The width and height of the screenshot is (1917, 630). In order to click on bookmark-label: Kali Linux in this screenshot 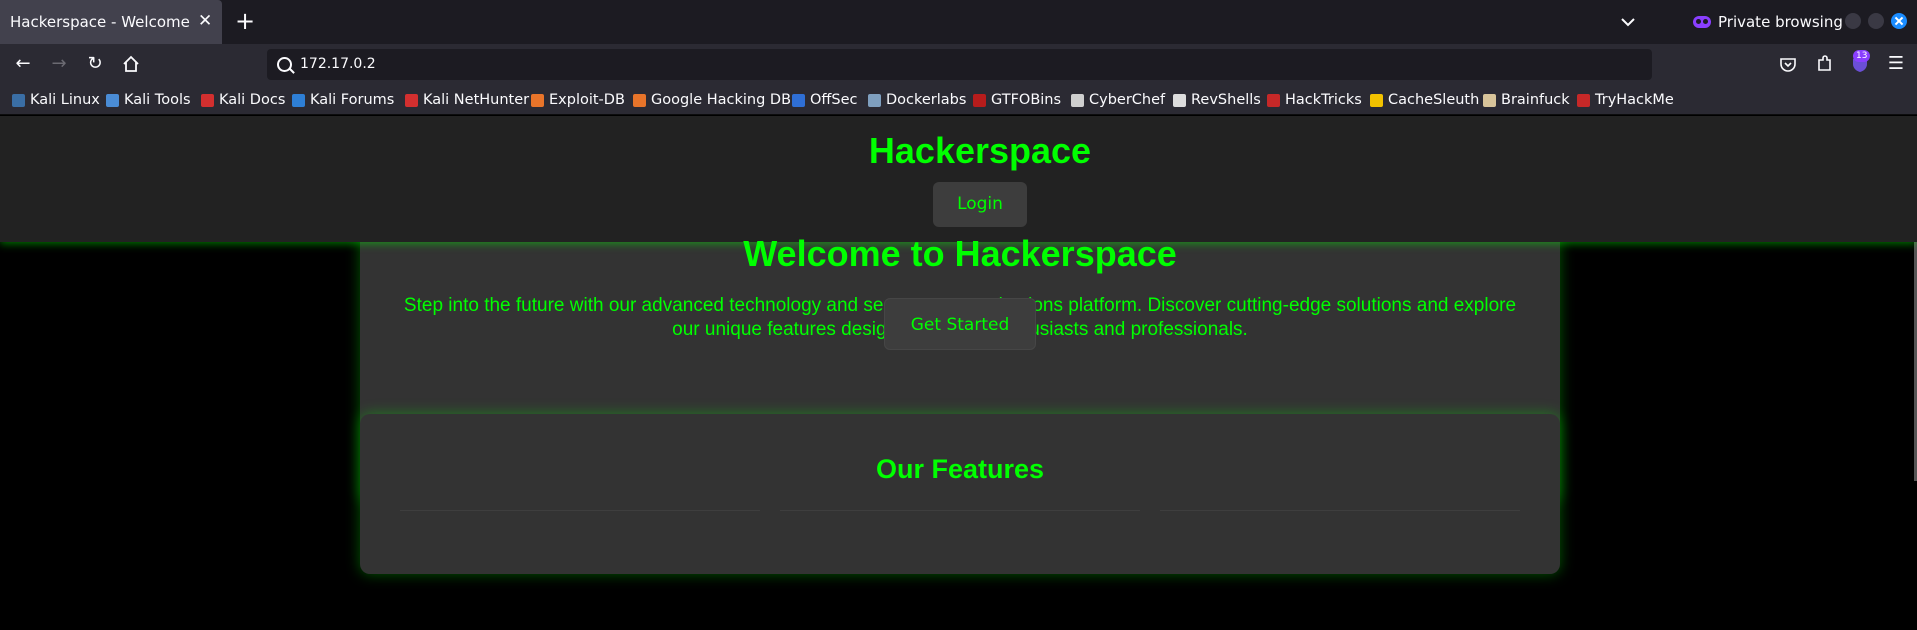, I will do `click(65, 100)`.